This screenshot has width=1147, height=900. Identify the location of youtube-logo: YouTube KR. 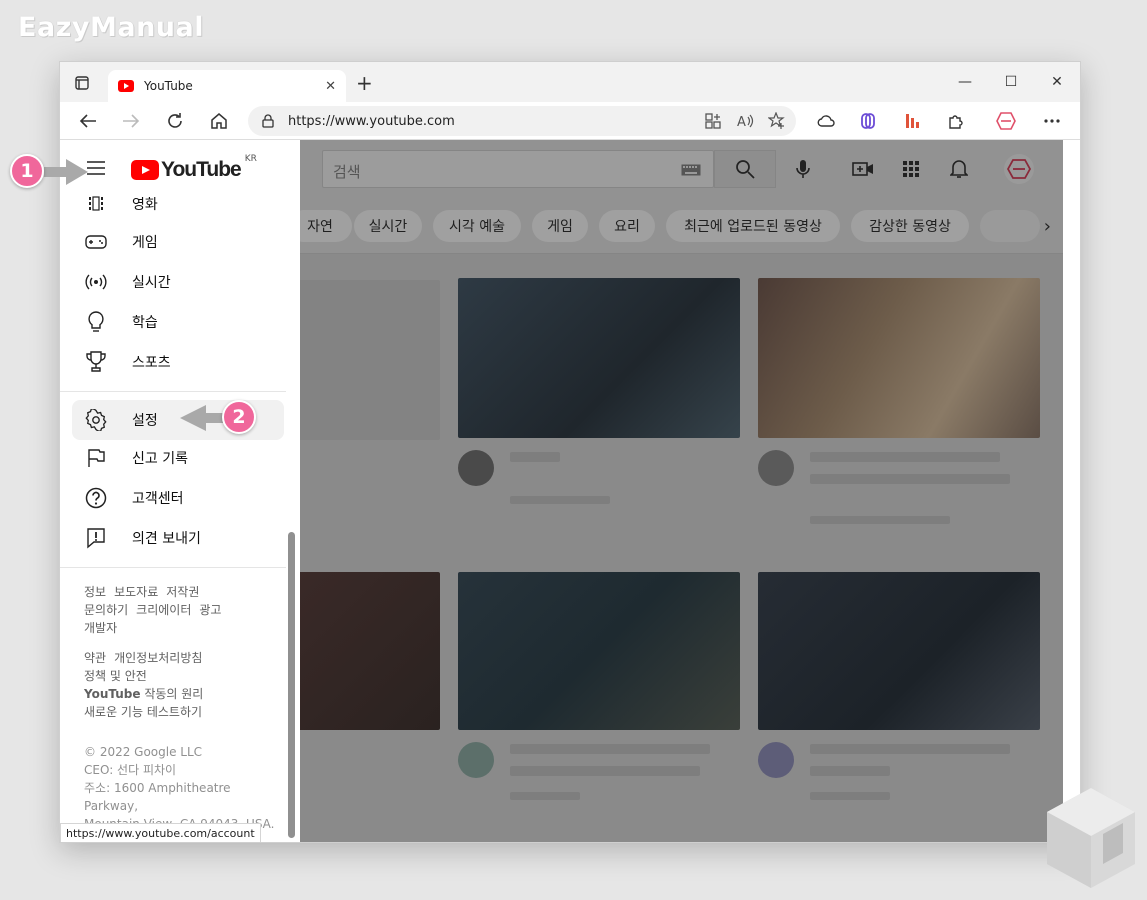
(194, 168).